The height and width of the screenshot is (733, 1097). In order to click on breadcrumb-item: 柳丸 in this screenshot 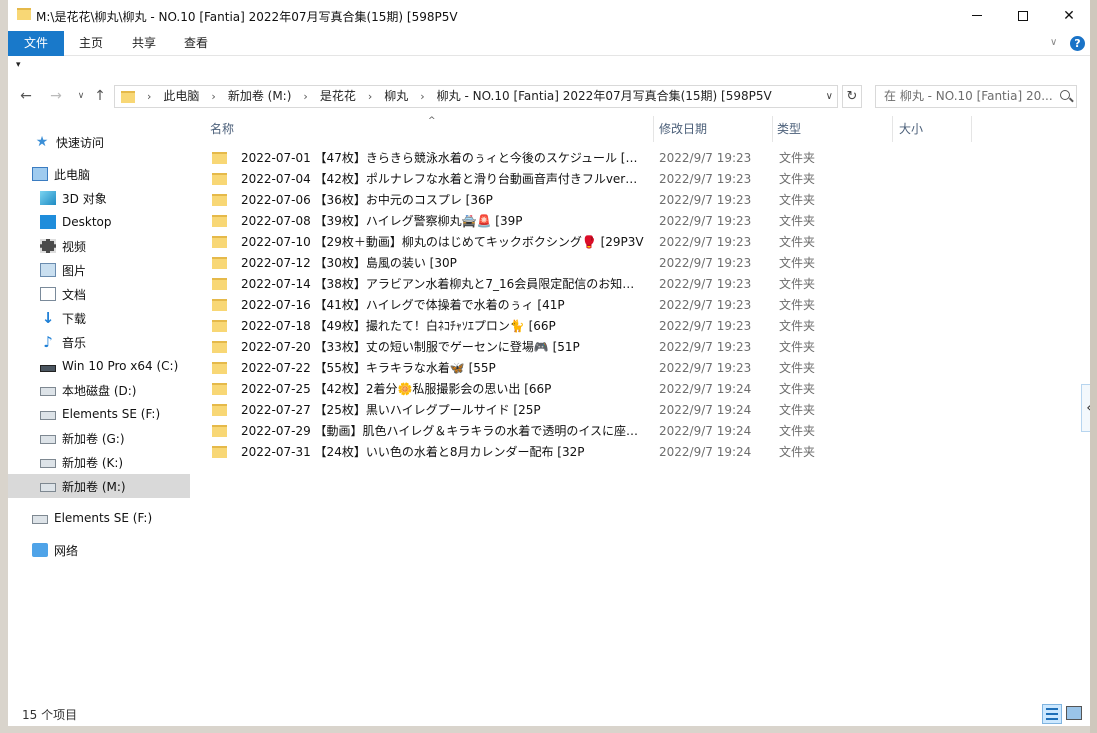, I will do `click(396, 96)`.